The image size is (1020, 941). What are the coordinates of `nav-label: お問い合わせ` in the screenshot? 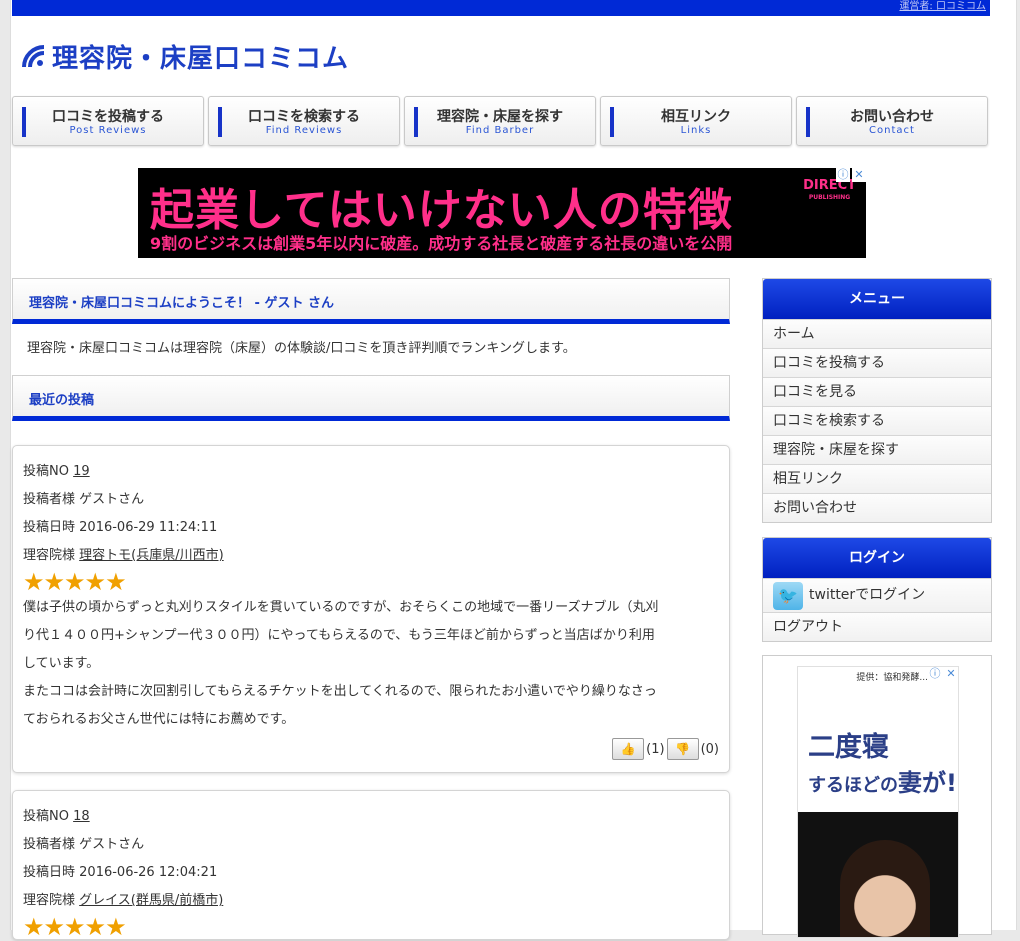 It's located at (892, 117).